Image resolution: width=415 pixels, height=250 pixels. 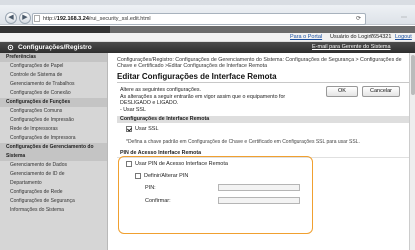 I want to click on app-title: Configurações/Registro, so click(x=55, y=47).